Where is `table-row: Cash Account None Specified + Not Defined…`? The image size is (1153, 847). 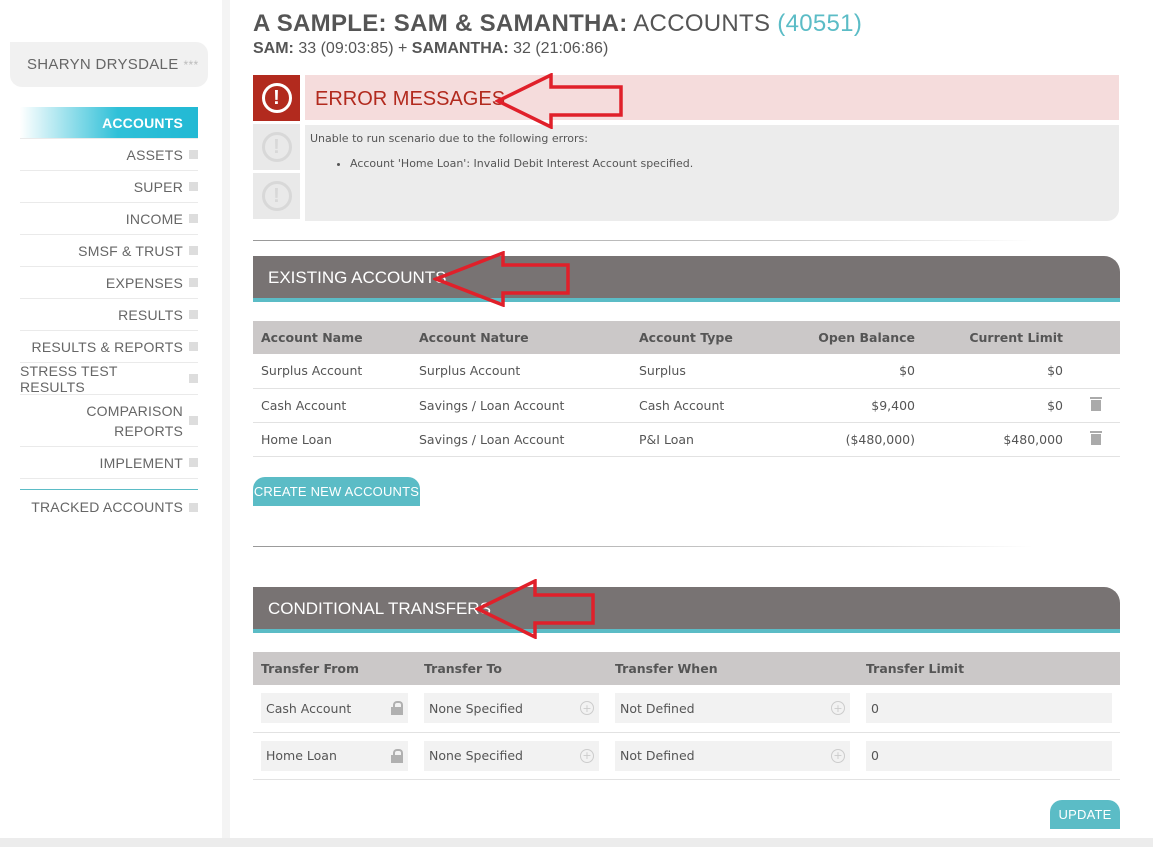
table-row: Cash Account None Specified + Not Defined… is located at coordinates (686, 709).